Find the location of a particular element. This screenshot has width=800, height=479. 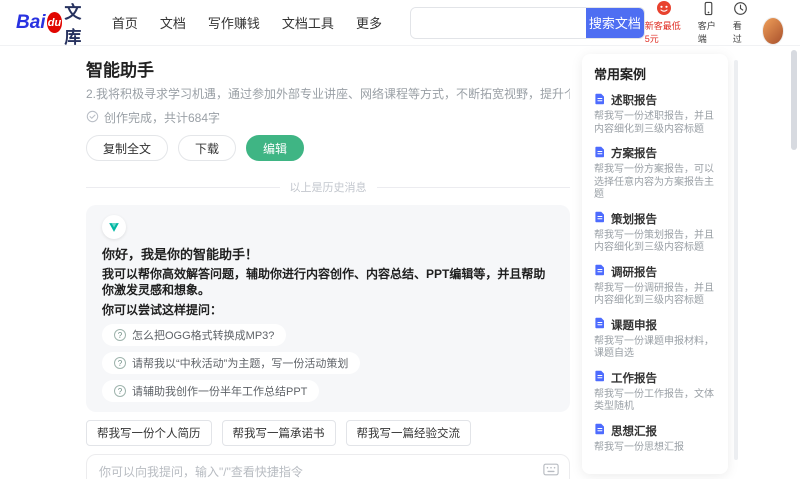

case-item-diaoyan: 调研报告 帮我写一份调研报告，并且内容细化到三级内容标题 is located at coordinates (655, 285).